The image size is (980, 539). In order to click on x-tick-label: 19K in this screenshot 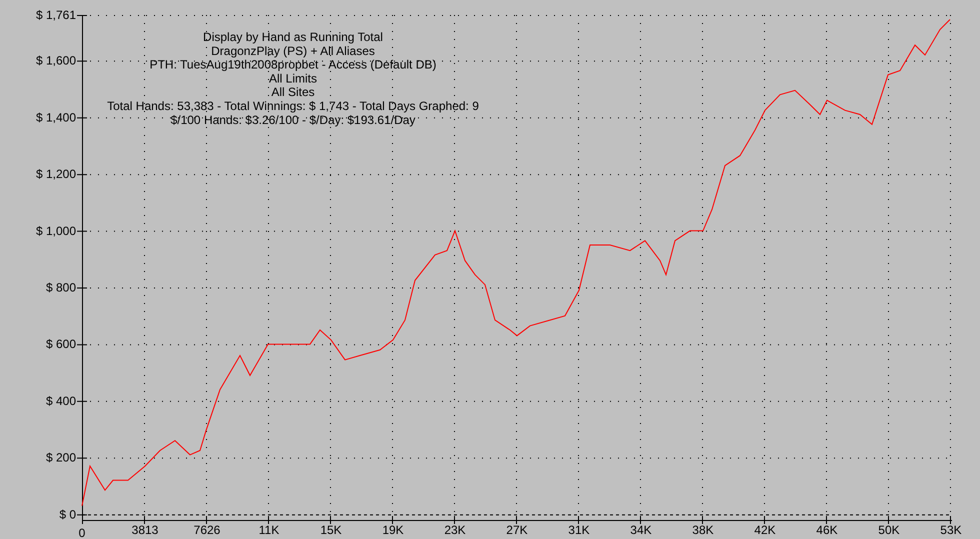, I will do `click(393, 530)`.